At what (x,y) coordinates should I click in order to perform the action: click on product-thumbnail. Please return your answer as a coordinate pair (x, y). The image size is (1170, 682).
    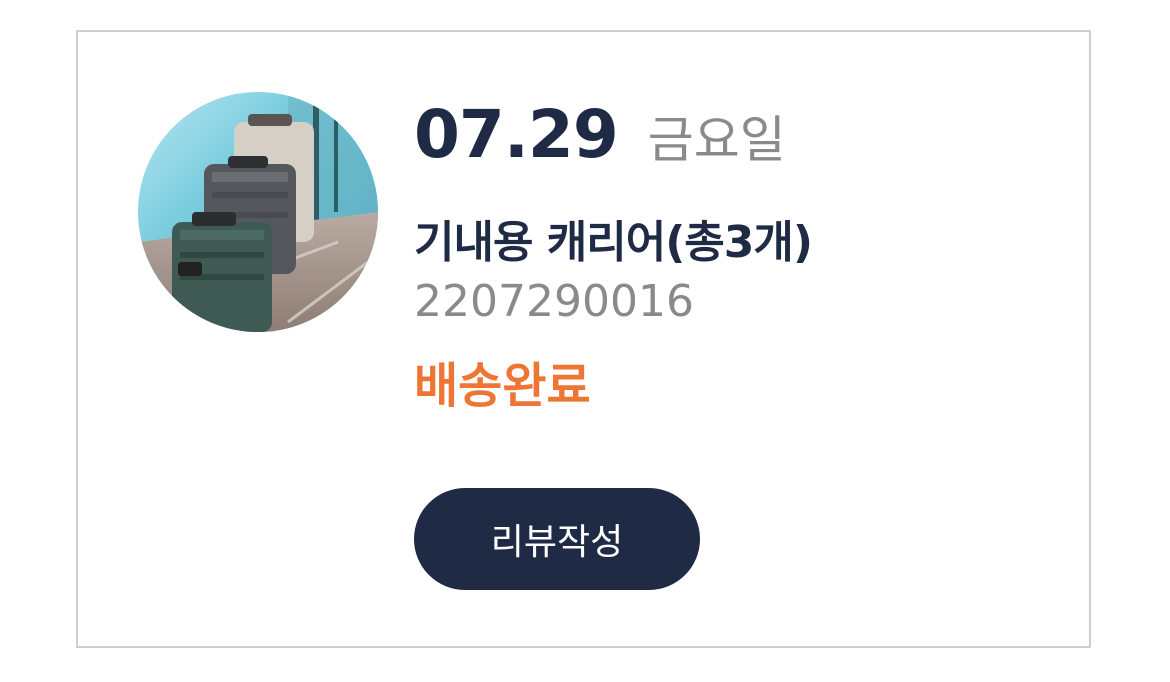
    Looking at the image, I should click on (258, 212).